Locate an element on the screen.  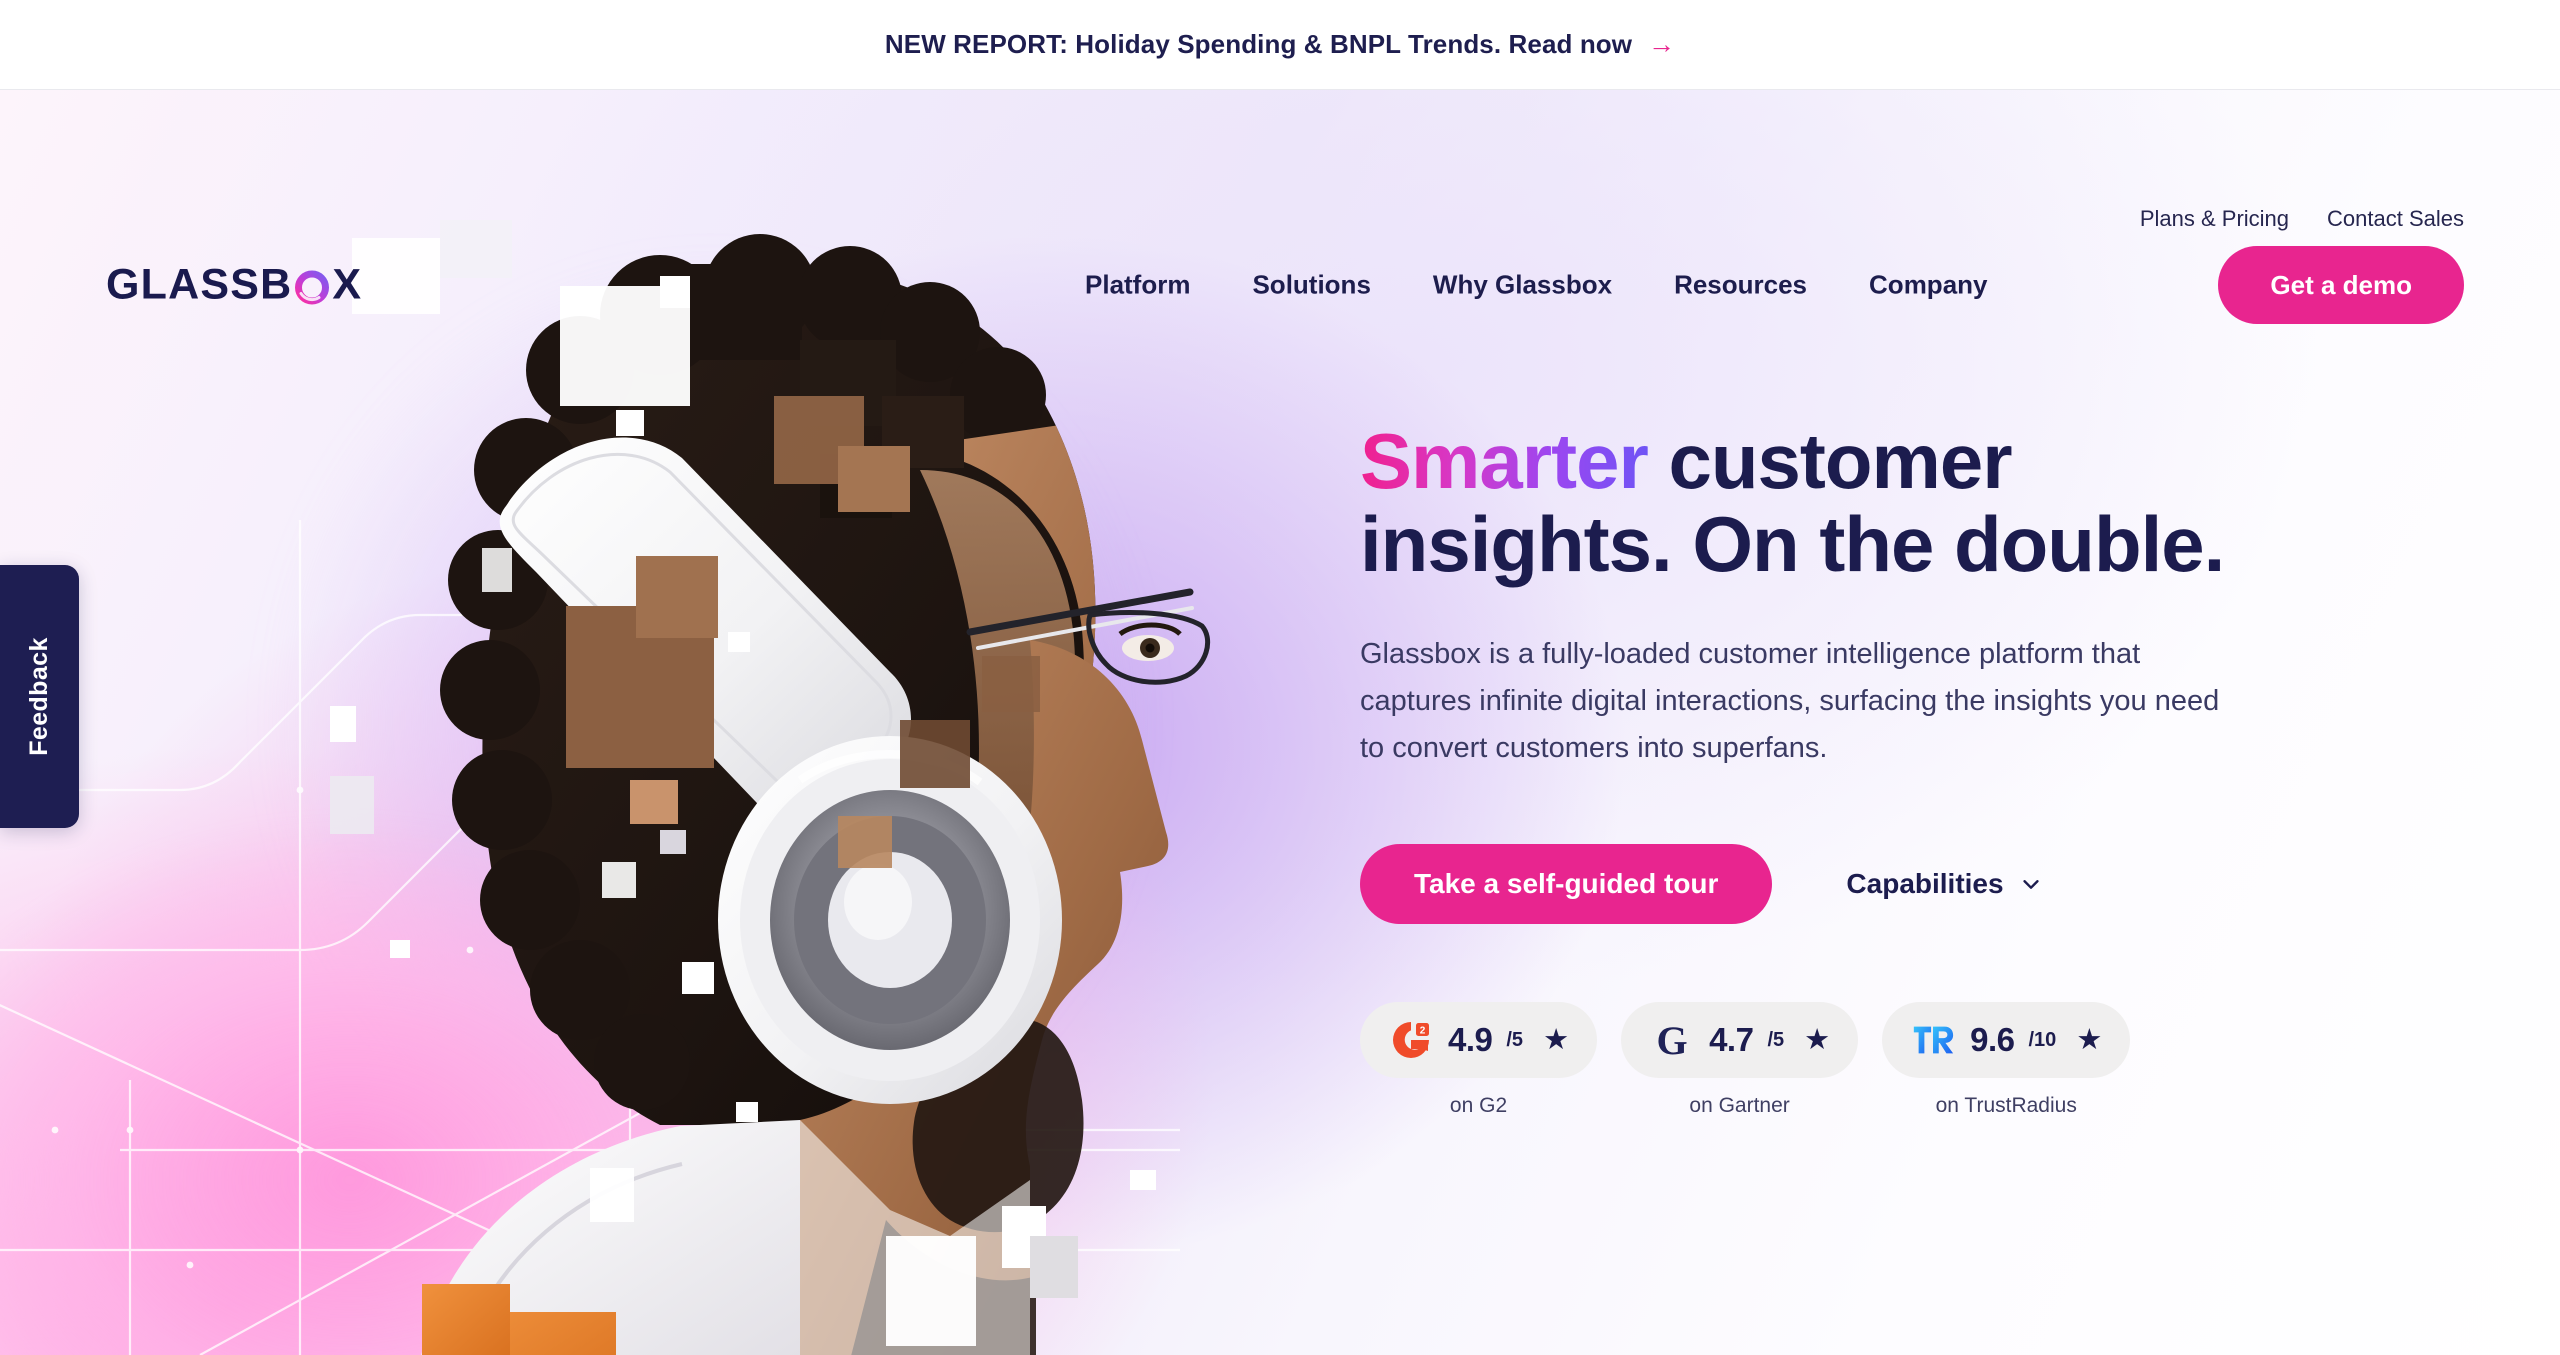
gartner-logo-icon: G is located at coordinates (1672, 1040).